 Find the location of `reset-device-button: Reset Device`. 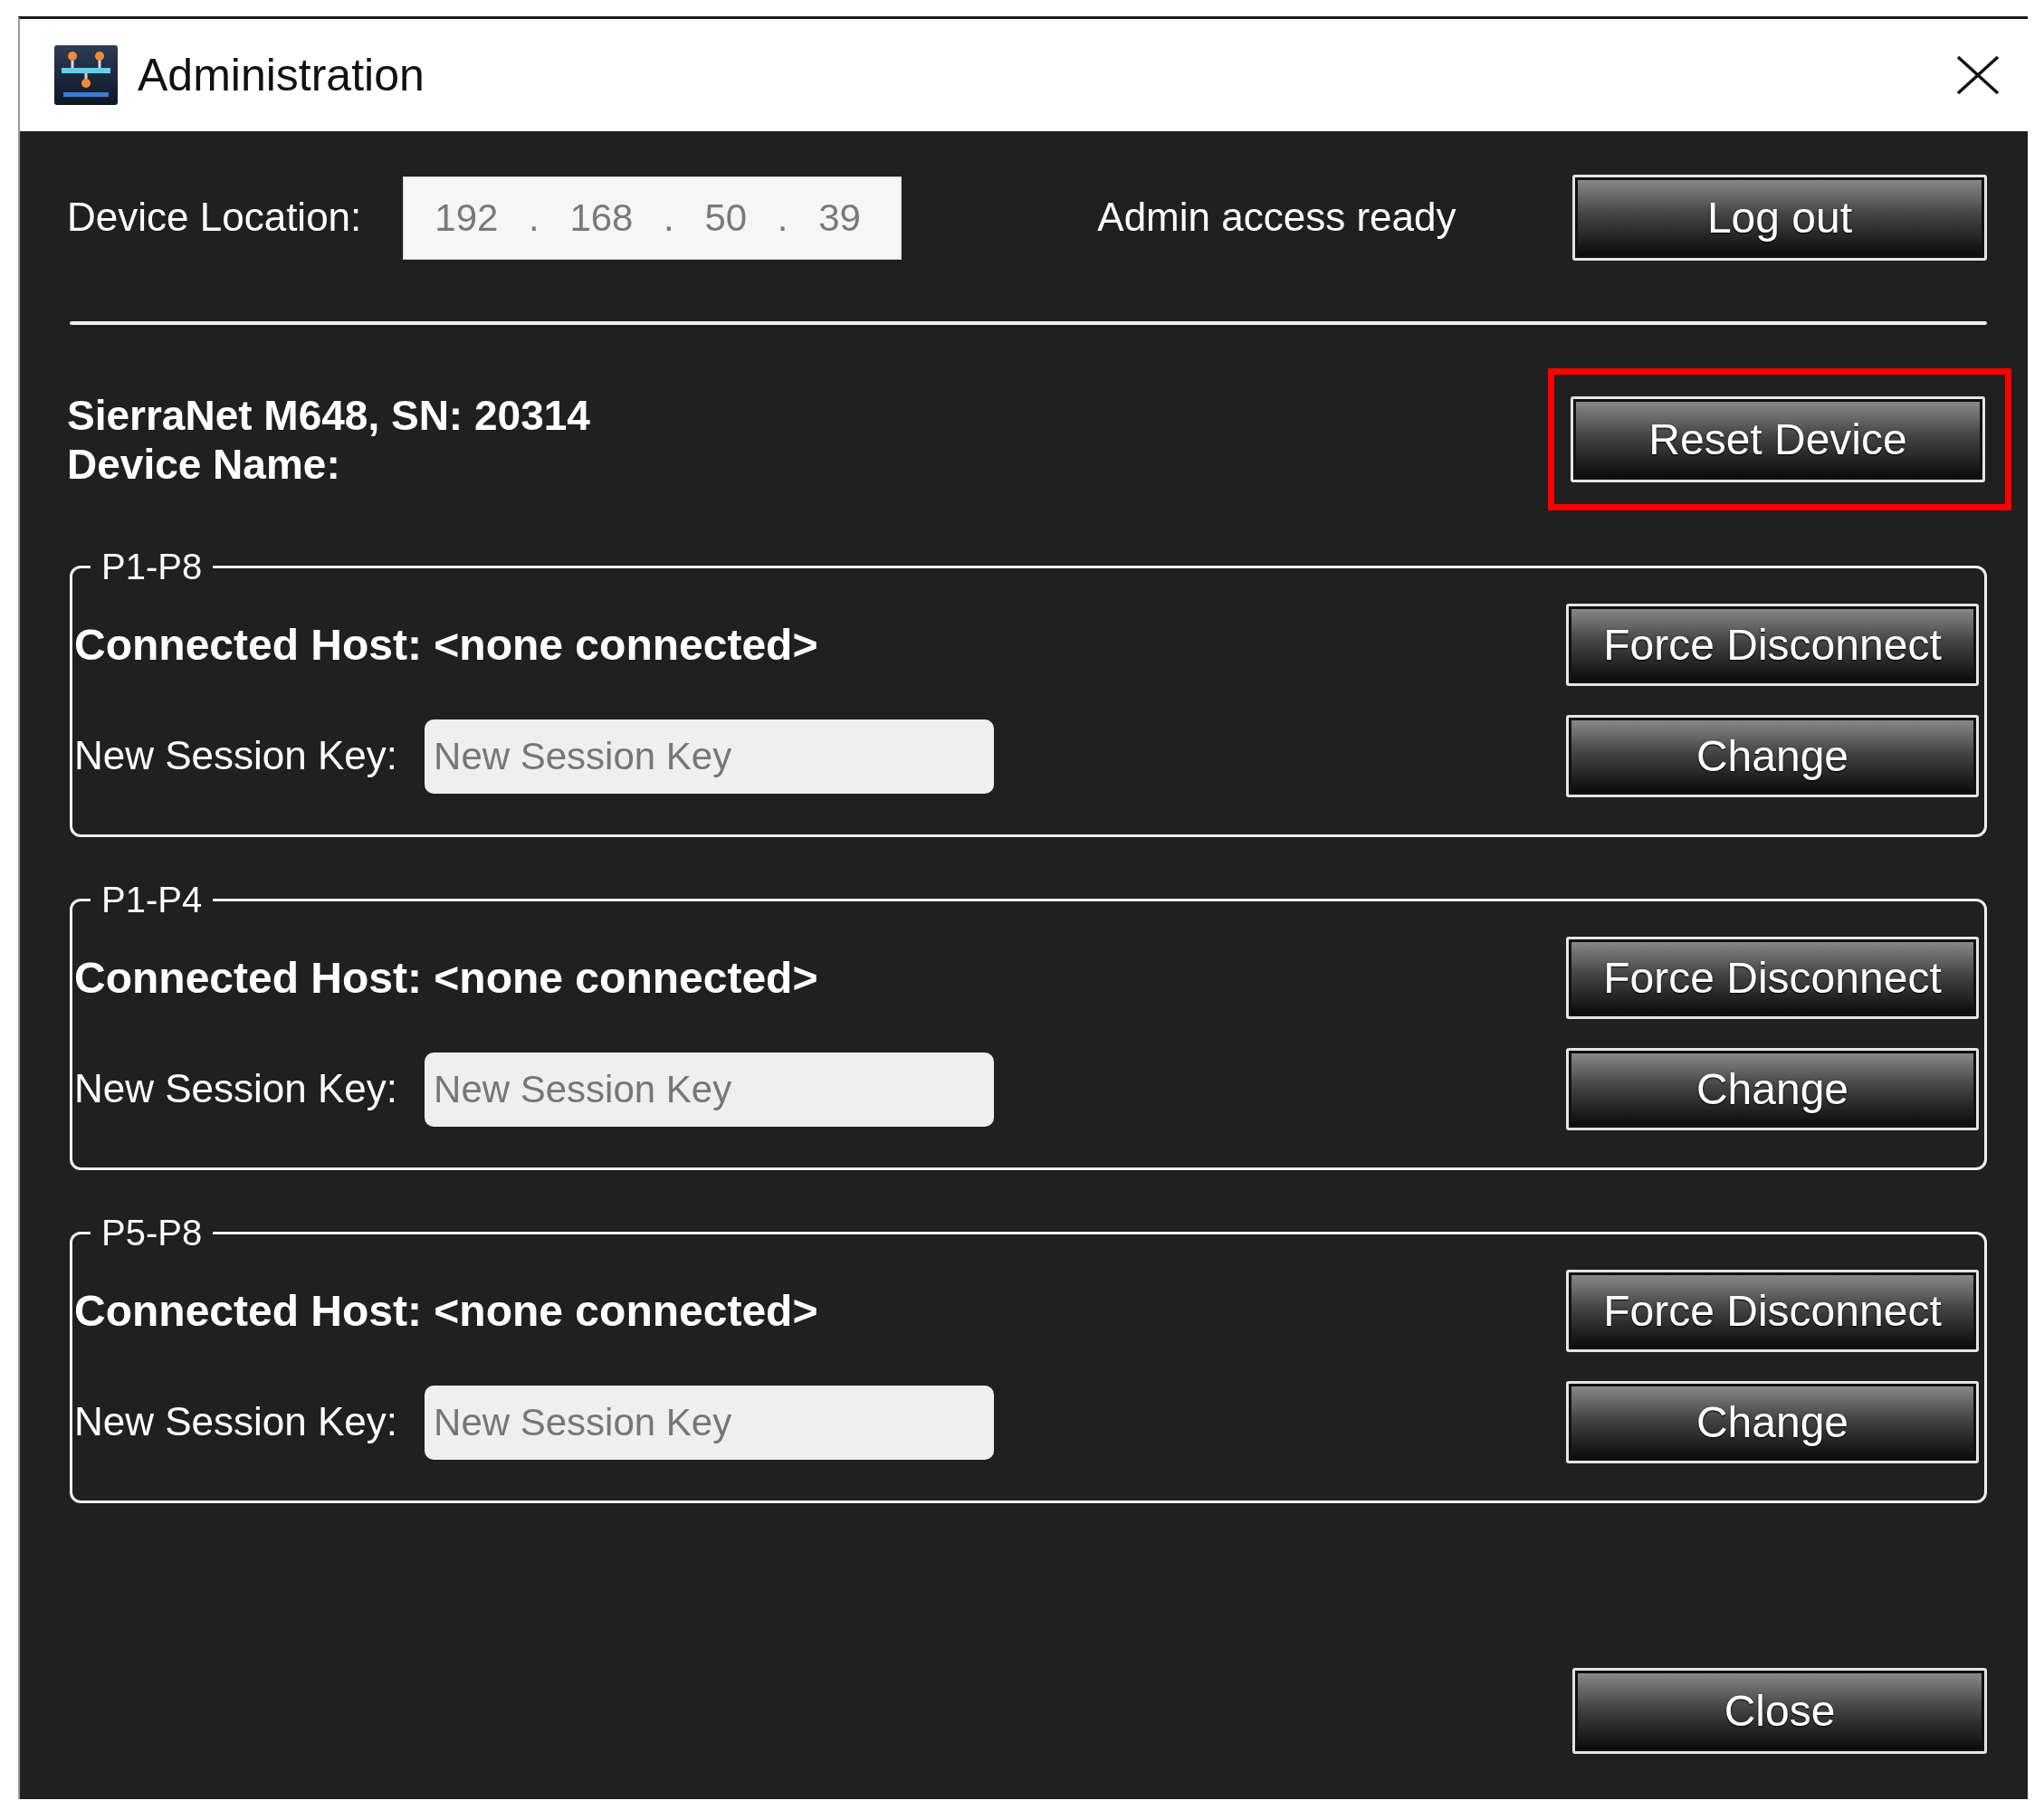

reset-device-button: Reset Device is located at coordinates (1778, 439).